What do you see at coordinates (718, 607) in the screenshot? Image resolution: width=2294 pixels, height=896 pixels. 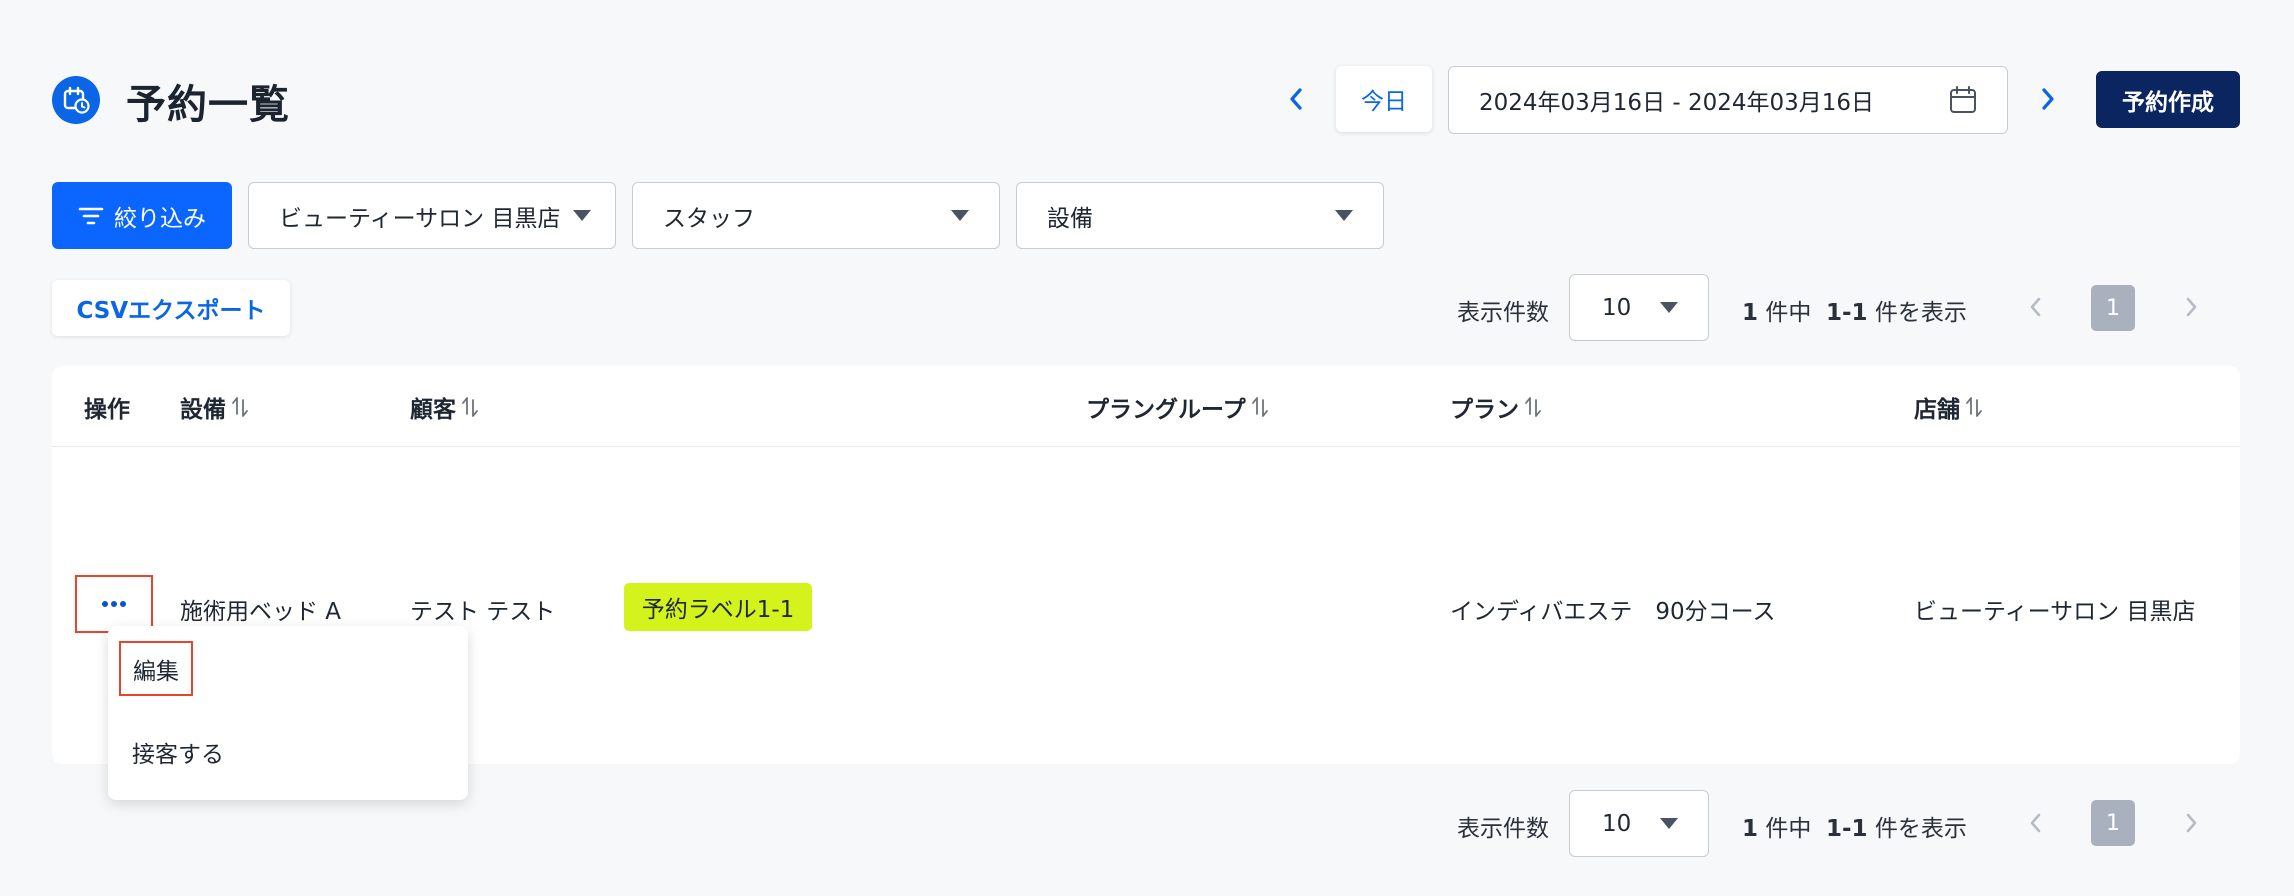 I see `reservation-label-badge: 予約ラベル1-1` at bounding box center [718, 607].